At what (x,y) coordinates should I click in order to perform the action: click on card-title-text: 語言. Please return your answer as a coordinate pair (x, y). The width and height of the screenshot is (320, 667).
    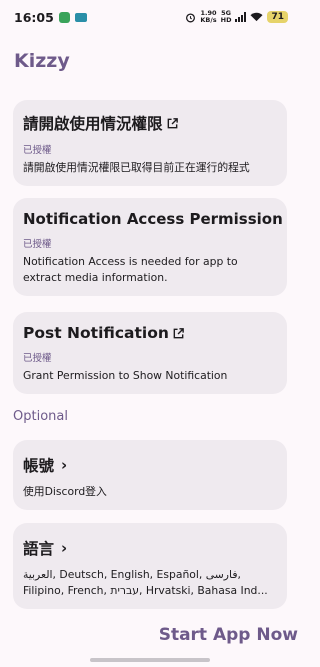
    Looking at the image, I should click on (39, 549).